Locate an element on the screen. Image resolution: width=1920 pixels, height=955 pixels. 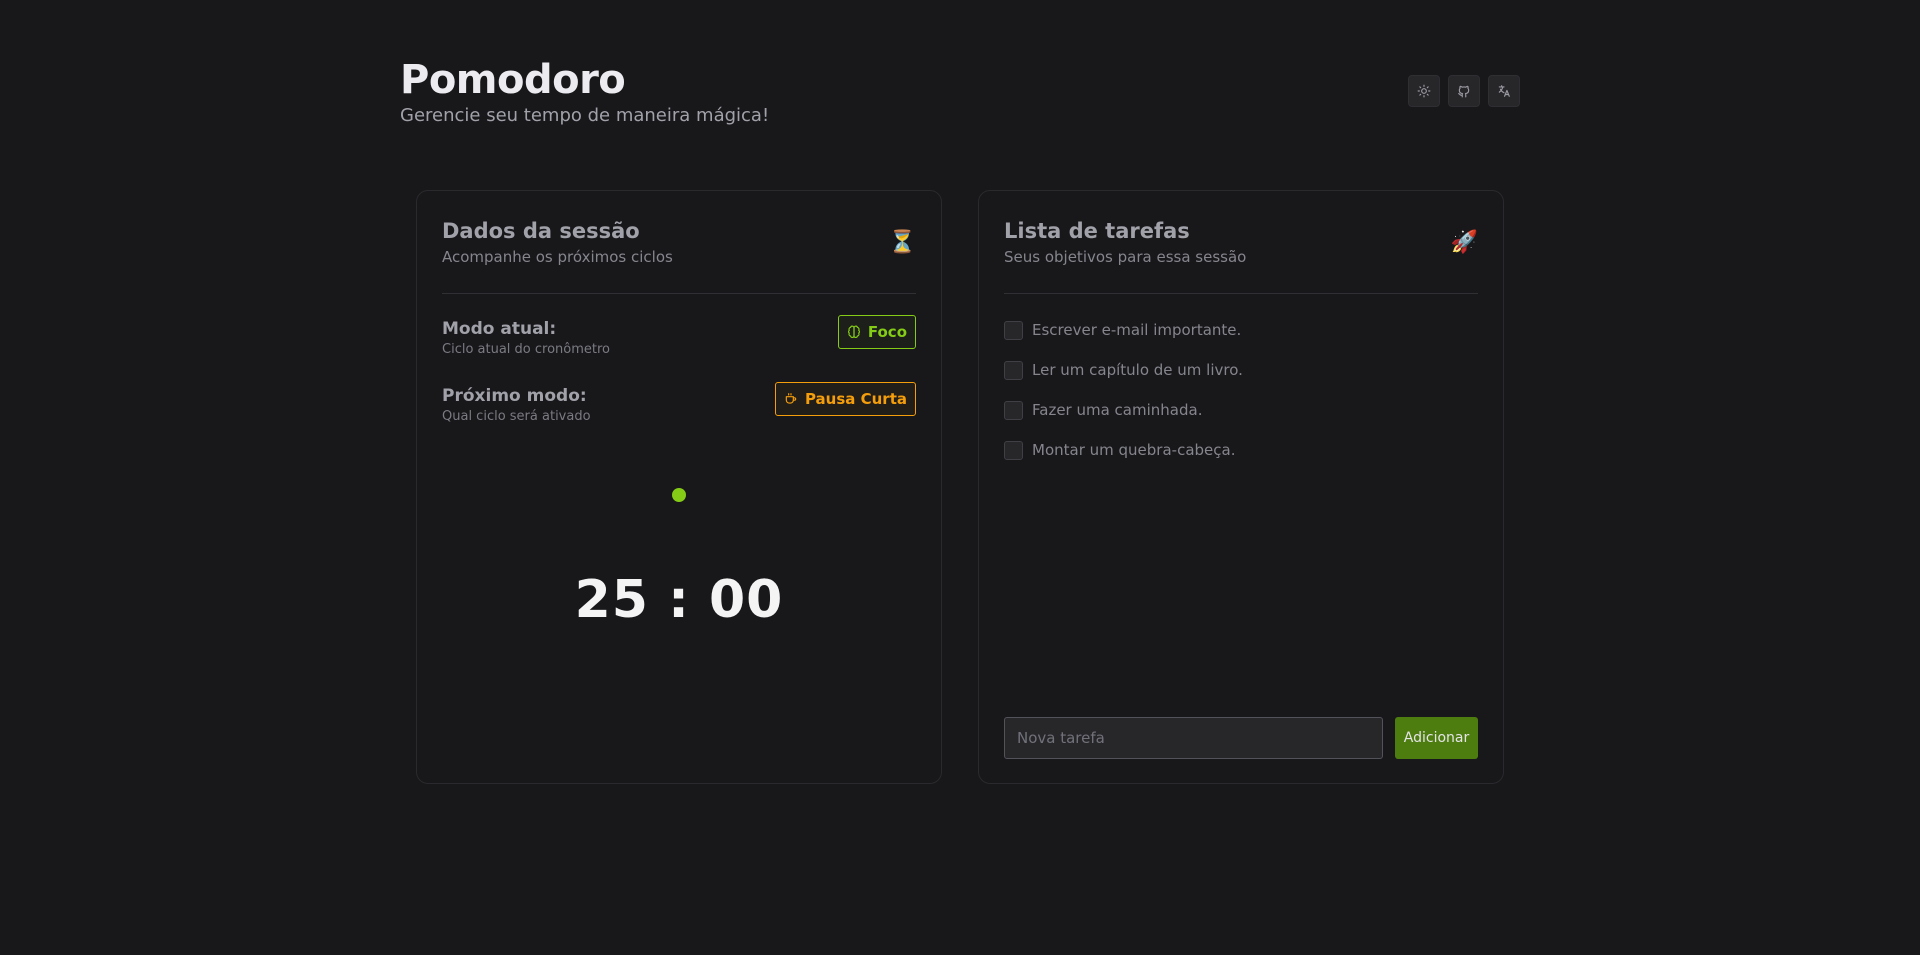
task-item: Escrever e-mail importante. is located at coordinates (1241, 330).